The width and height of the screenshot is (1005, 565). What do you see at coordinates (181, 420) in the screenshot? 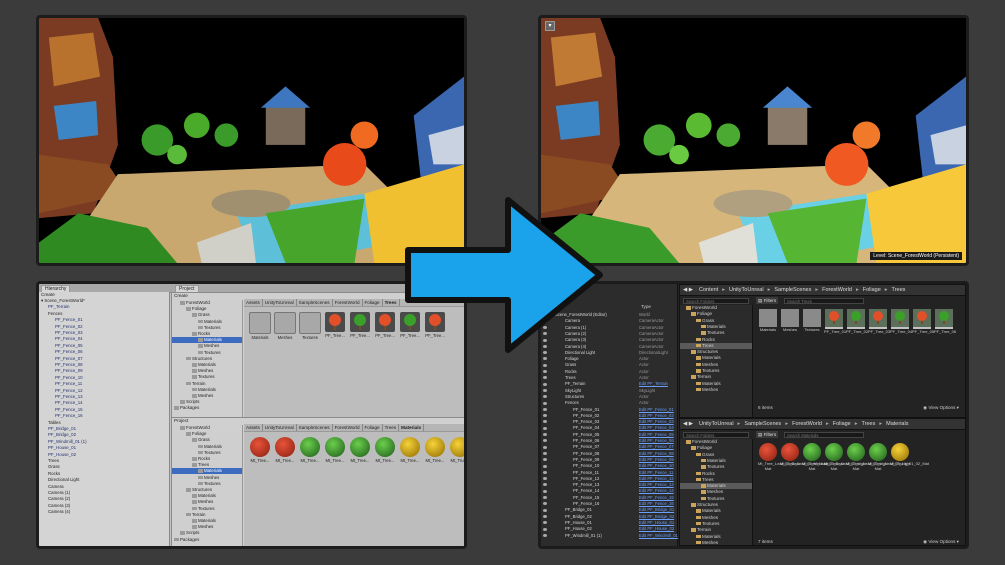
I see `tab-project: Project` at bounding box center [181, 420].